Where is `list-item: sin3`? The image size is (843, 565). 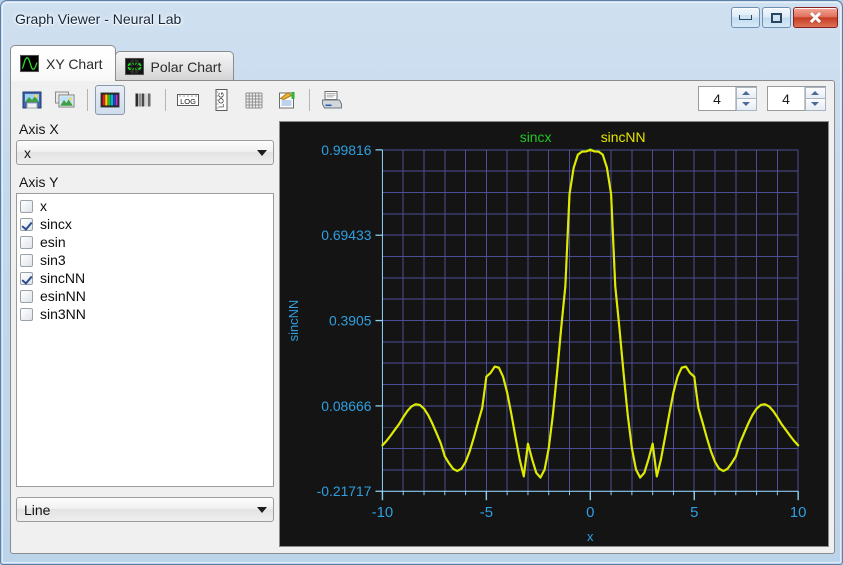 list-item: sin3 is located at coordinates (146, 260).